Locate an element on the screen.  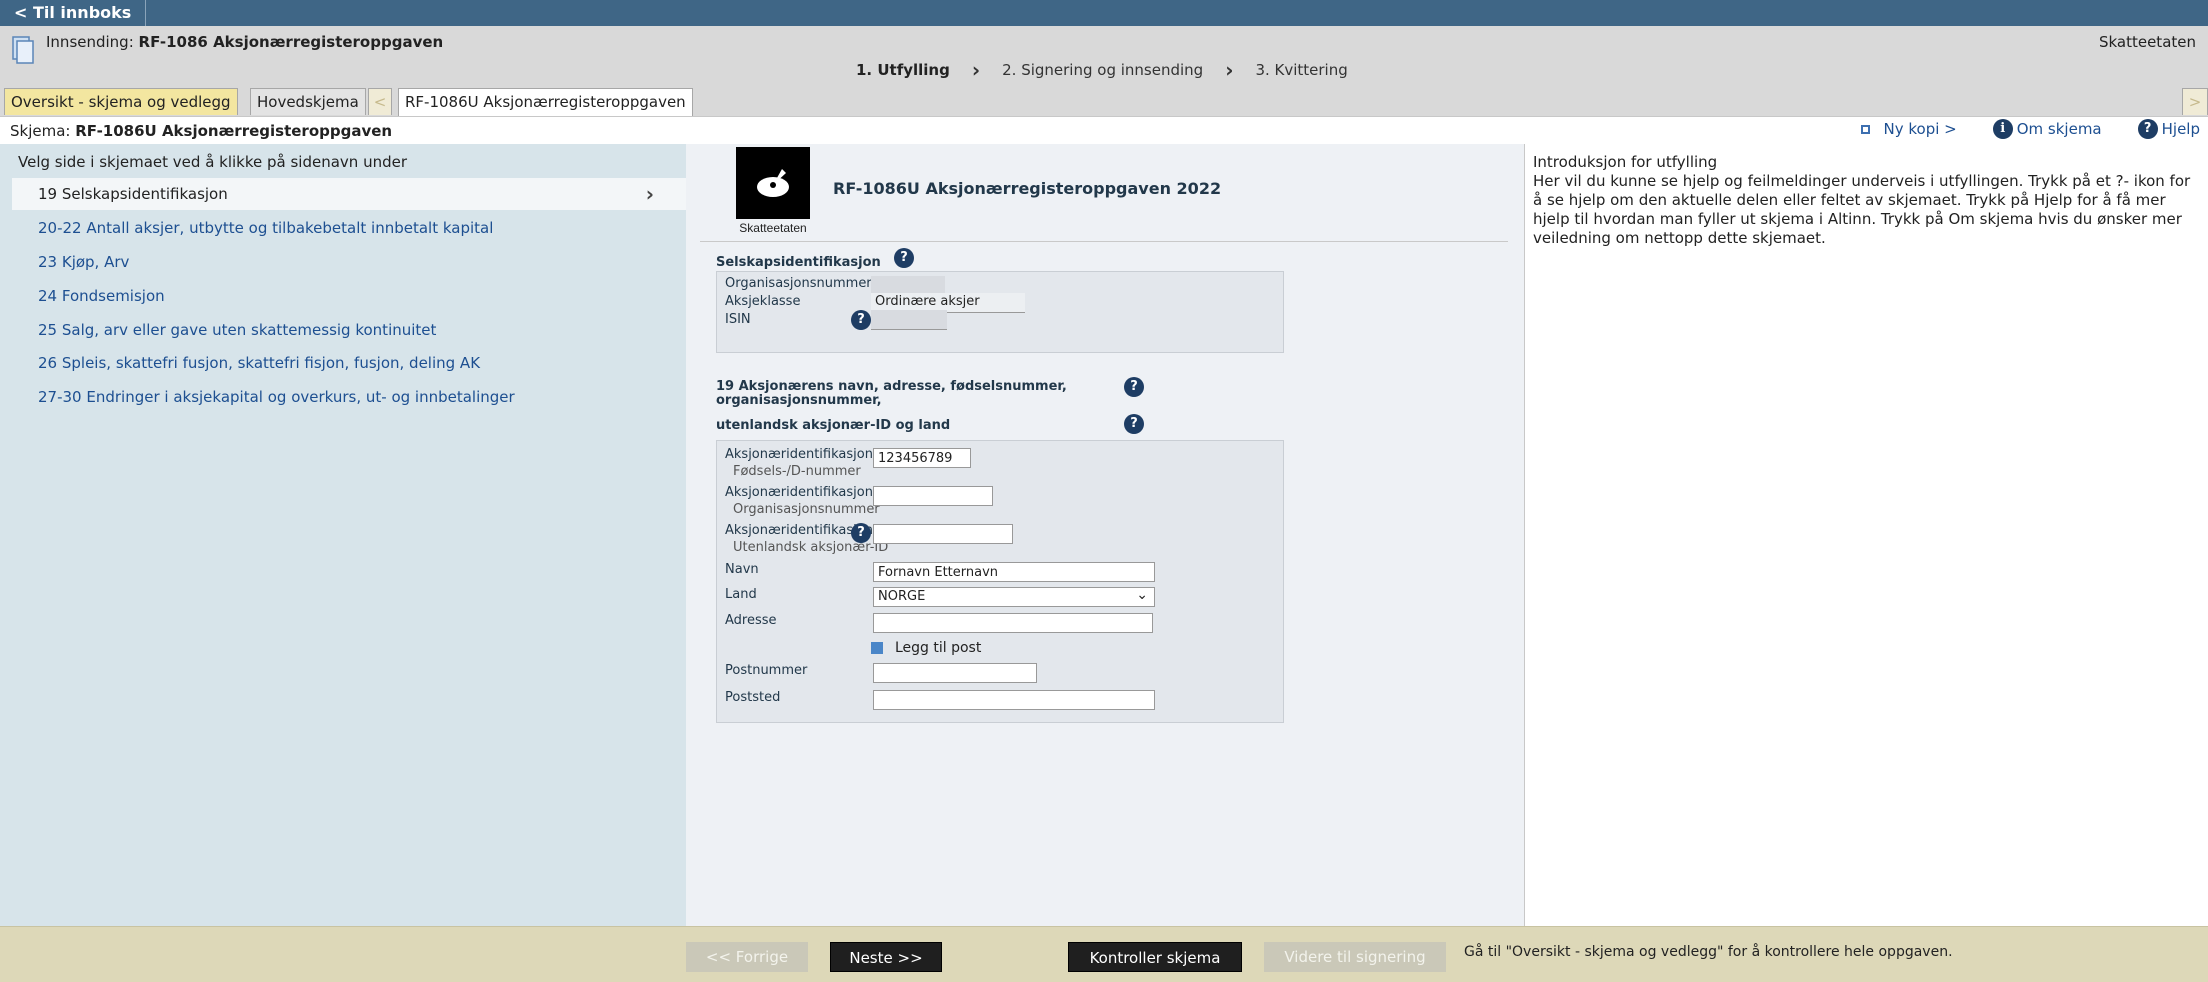
document-icon is located at coordinates (23, 50).